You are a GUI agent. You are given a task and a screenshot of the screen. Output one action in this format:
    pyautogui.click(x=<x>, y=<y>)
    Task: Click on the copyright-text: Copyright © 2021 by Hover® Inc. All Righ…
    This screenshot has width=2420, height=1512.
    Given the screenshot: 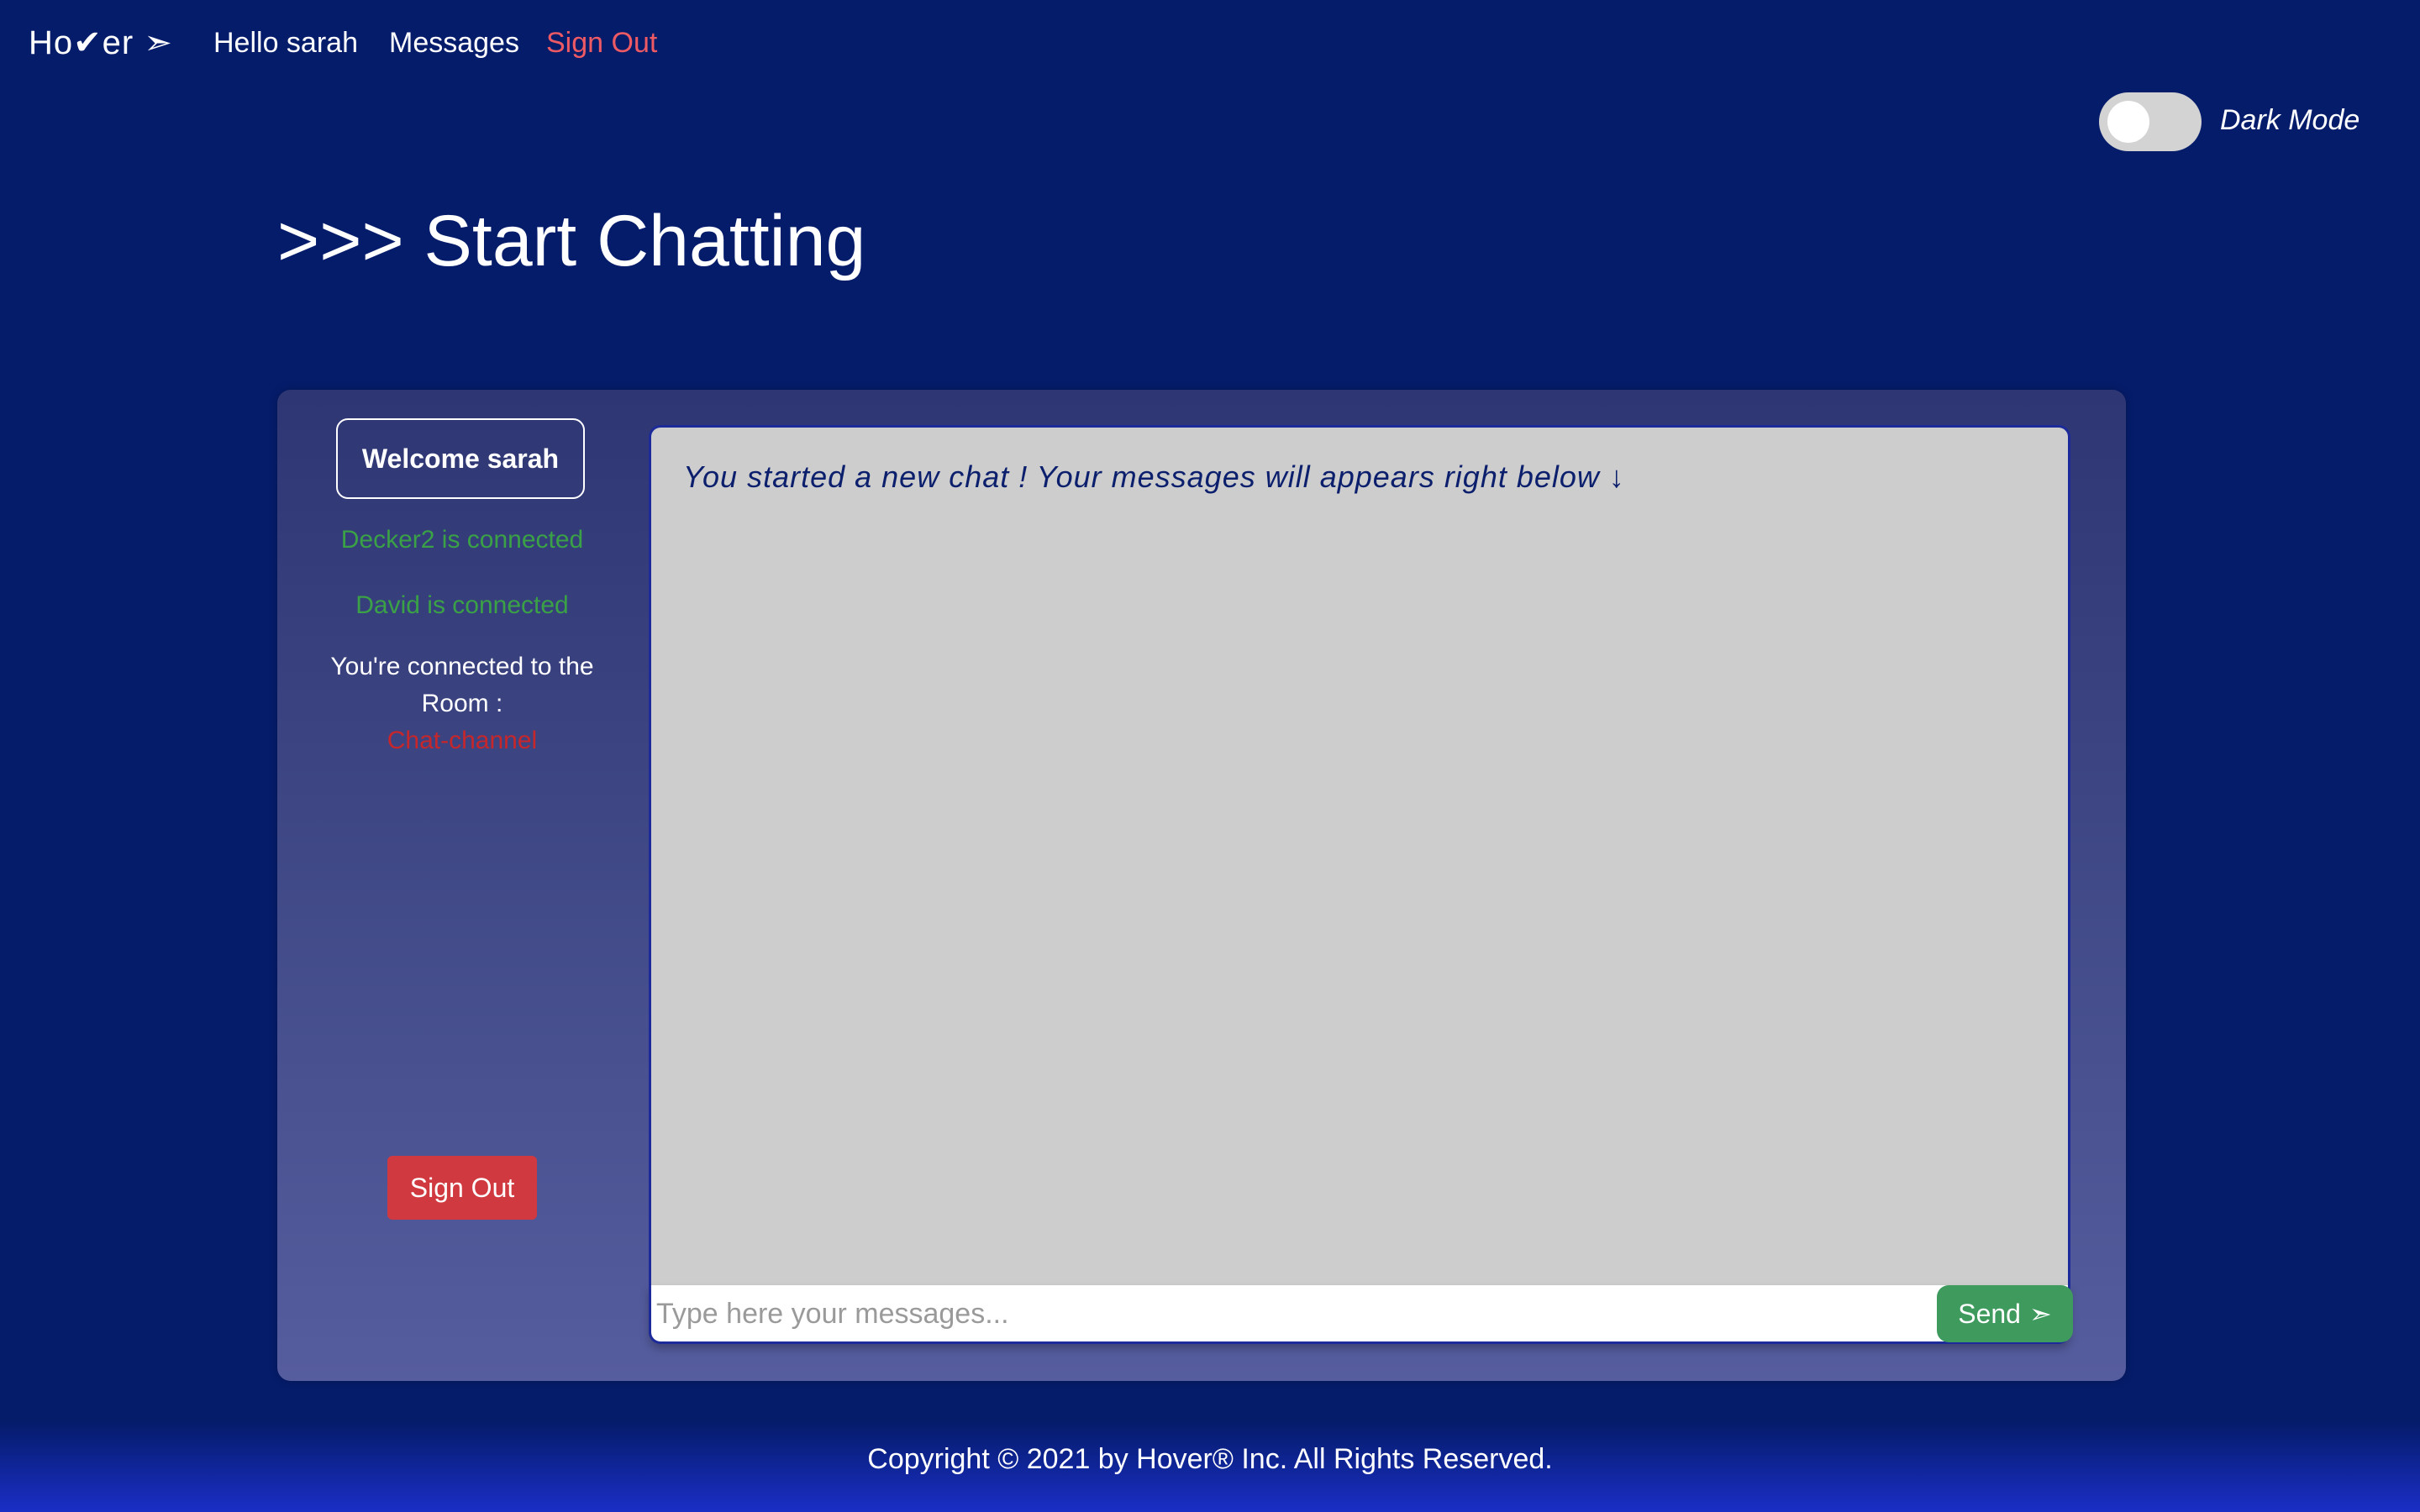 What is the action you would take?
    pyautogui.click(x=1210, y=1459)
    